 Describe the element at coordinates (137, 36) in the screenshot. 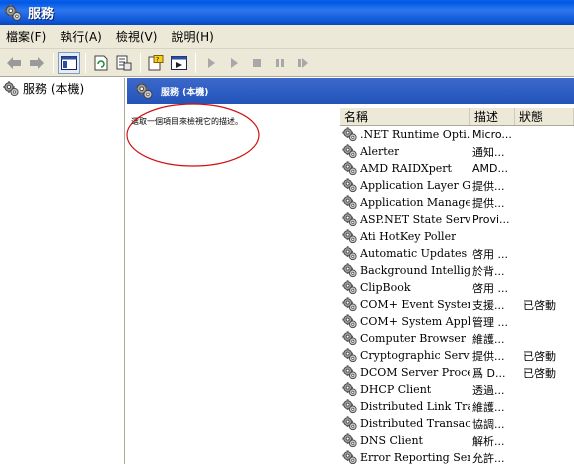

I see `menu-view: 檢視(V)` at that location.